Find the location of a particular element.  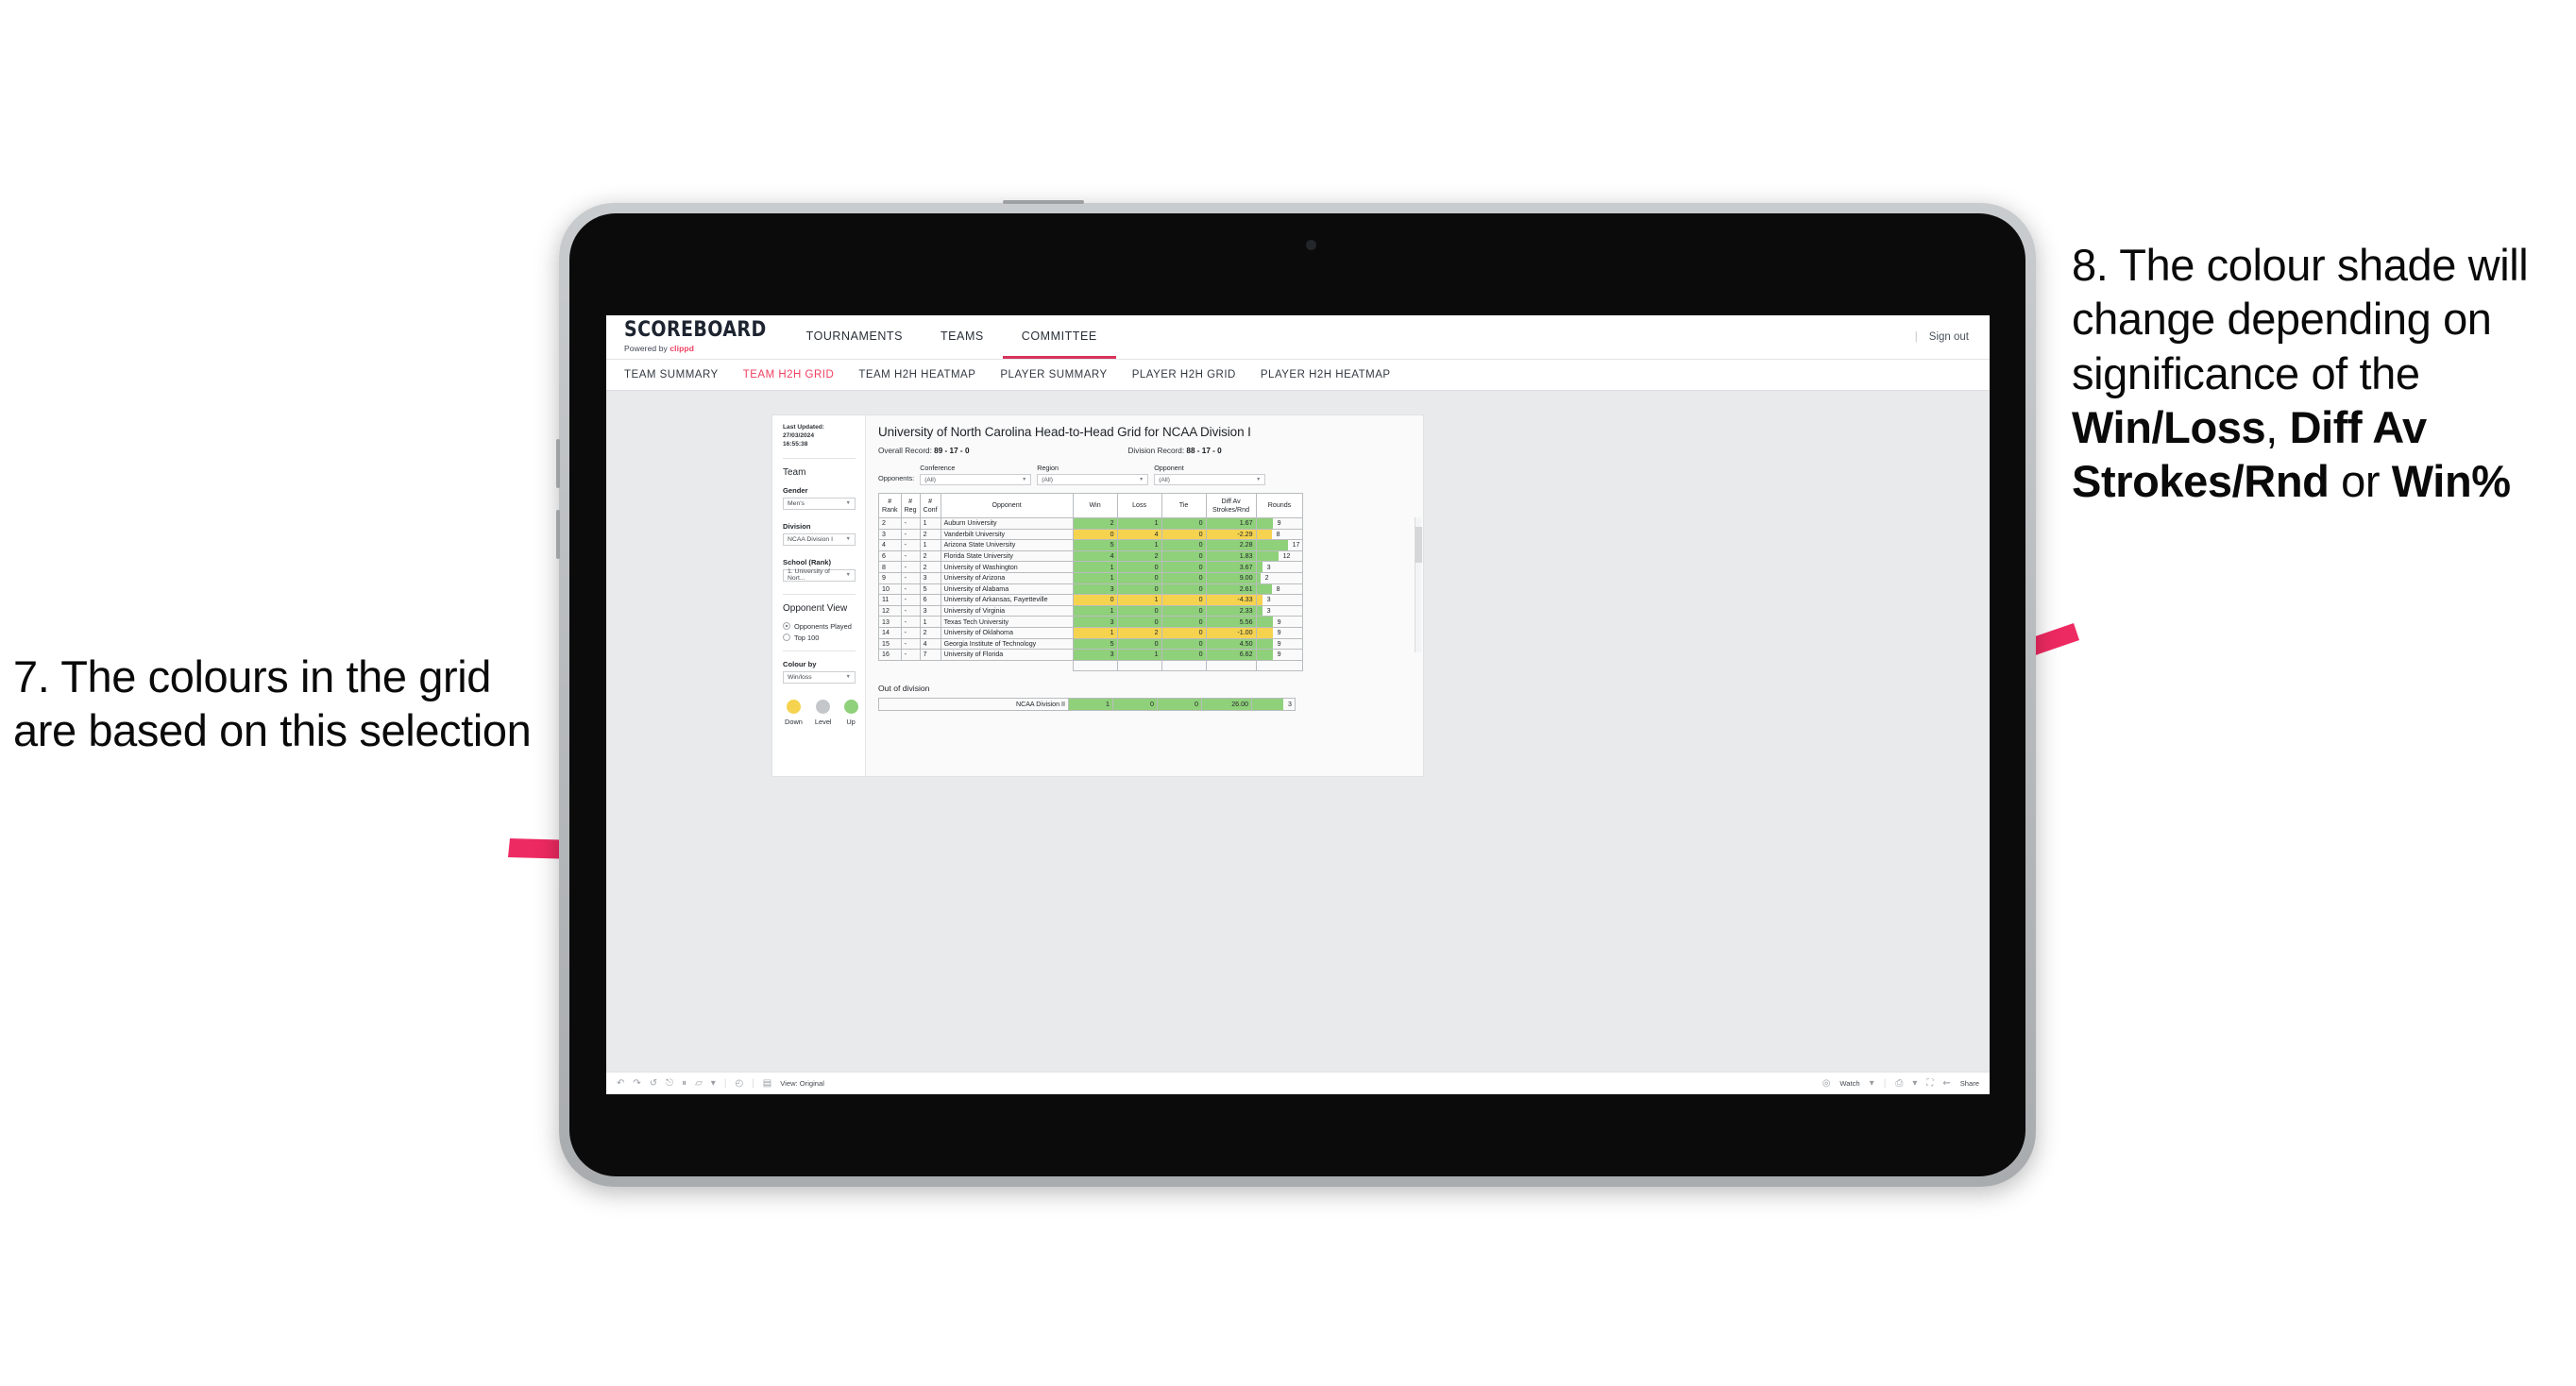

download-icon: ⎙ is located at coordinates (1899, 1083).